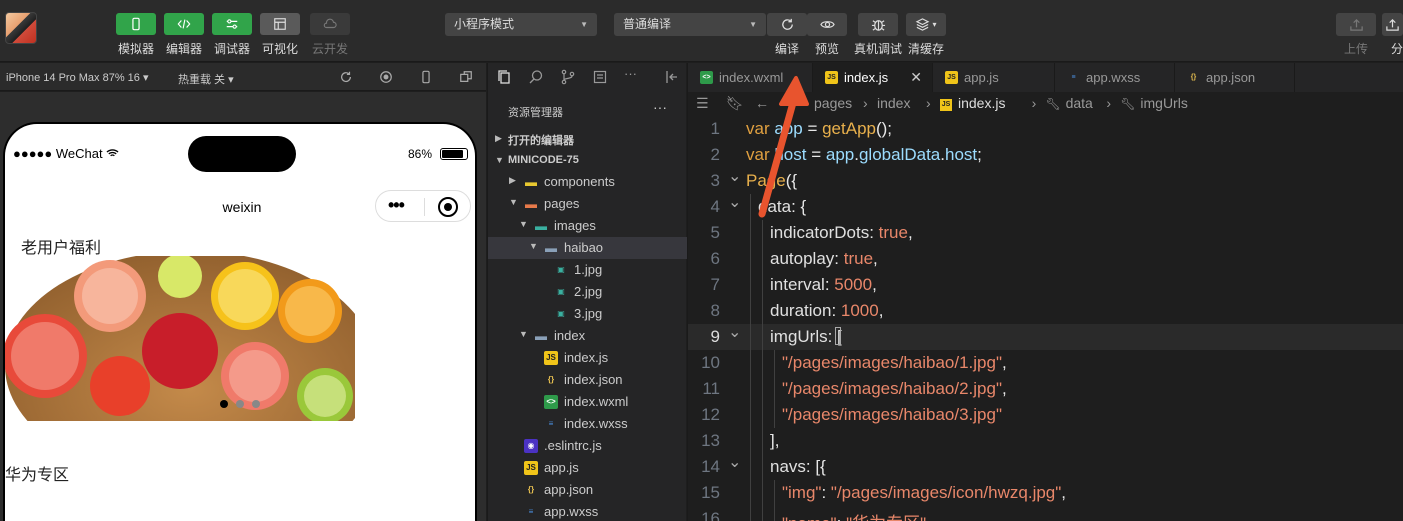 The height and width of the screenshot is (521, 1403). What do you see at coordinates (587, 204) in the screenshot?
I see `folder-item: ▼ ▬ pages` at bounding box center [587, 204].